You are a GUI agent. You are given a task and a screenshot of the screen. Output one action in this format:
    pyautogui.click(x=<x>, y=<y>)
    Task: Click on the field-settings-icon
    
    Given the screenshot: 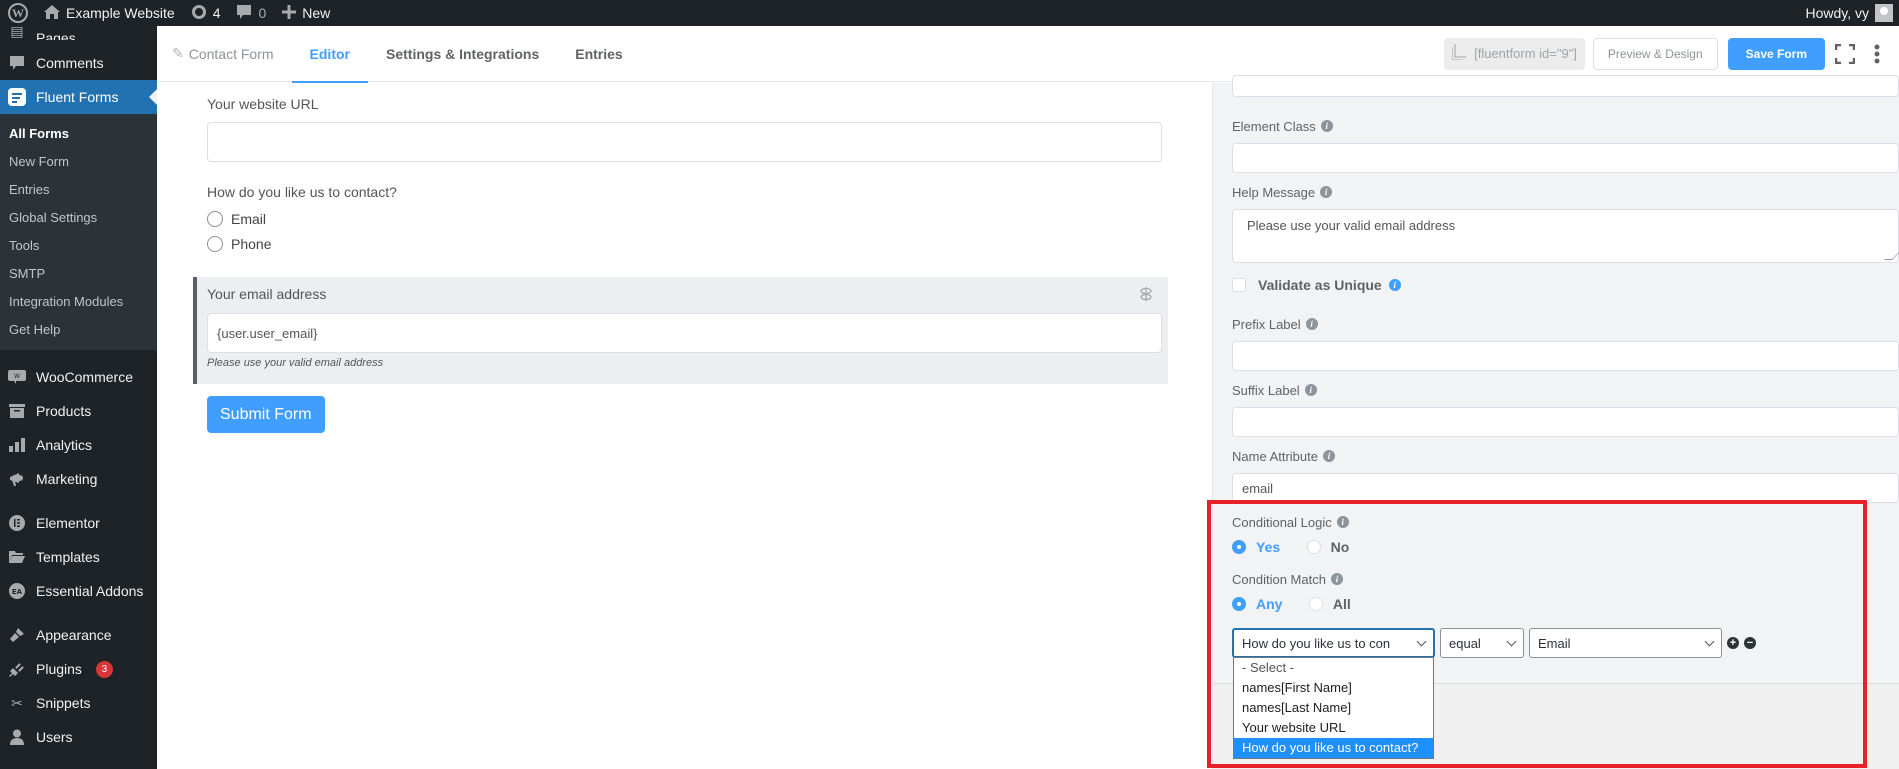 What is the action you would take?
    pyautogui.click(x=1146, y=296)
    